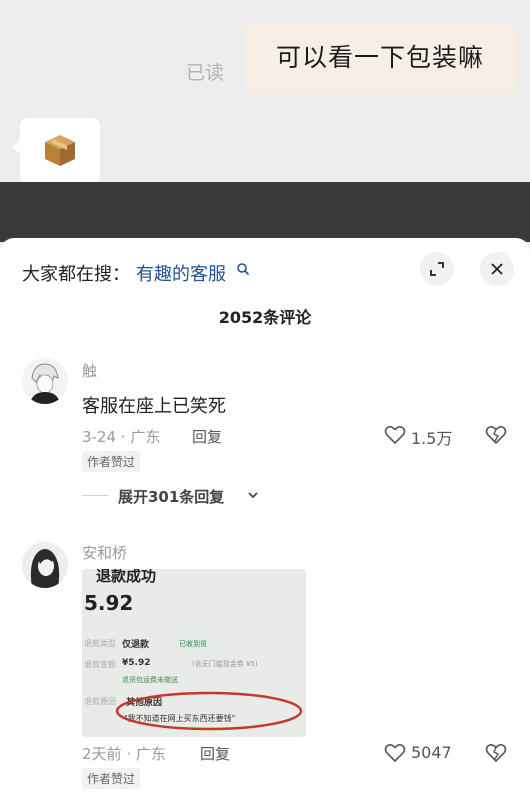 The height and width of the screenshot is (800, 530). I want to click on received-image-bubble, so click(56, 151).